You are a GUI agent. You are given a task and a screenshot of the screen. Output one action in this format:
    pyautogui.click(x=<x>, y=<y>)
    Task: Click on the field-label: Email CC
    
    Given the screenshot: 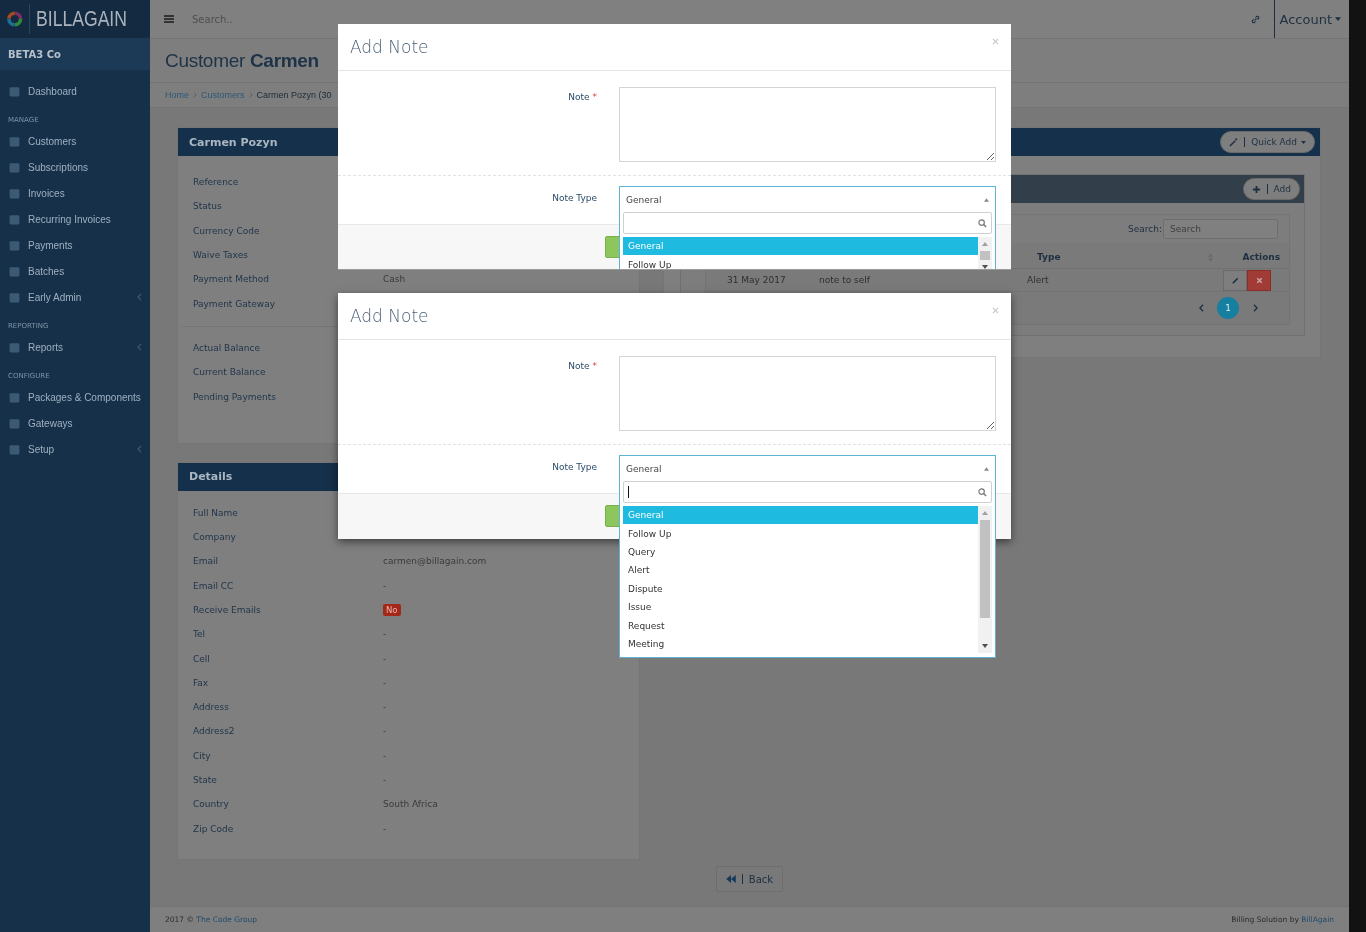 What is the action you would take?
    pyautogui.click(x=214, y=585)
    